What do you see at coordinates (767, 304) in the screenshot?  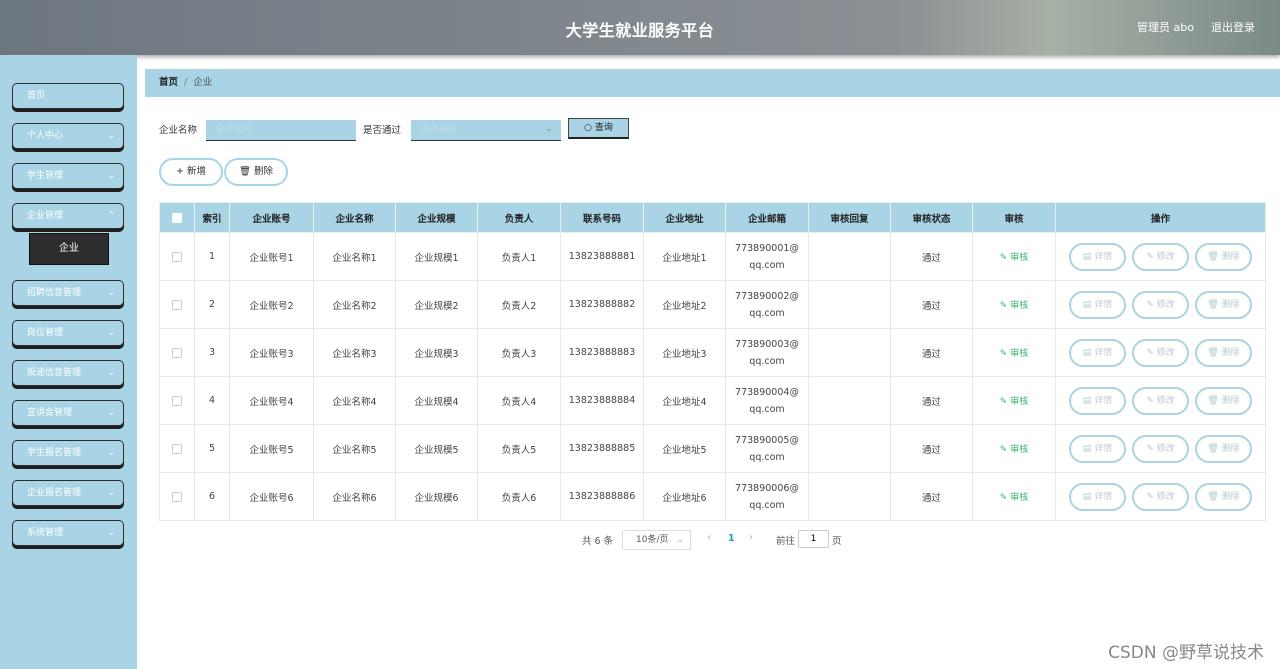 I see `email-cell: 773890002@ qq.com` at bounding box center [767, 304].